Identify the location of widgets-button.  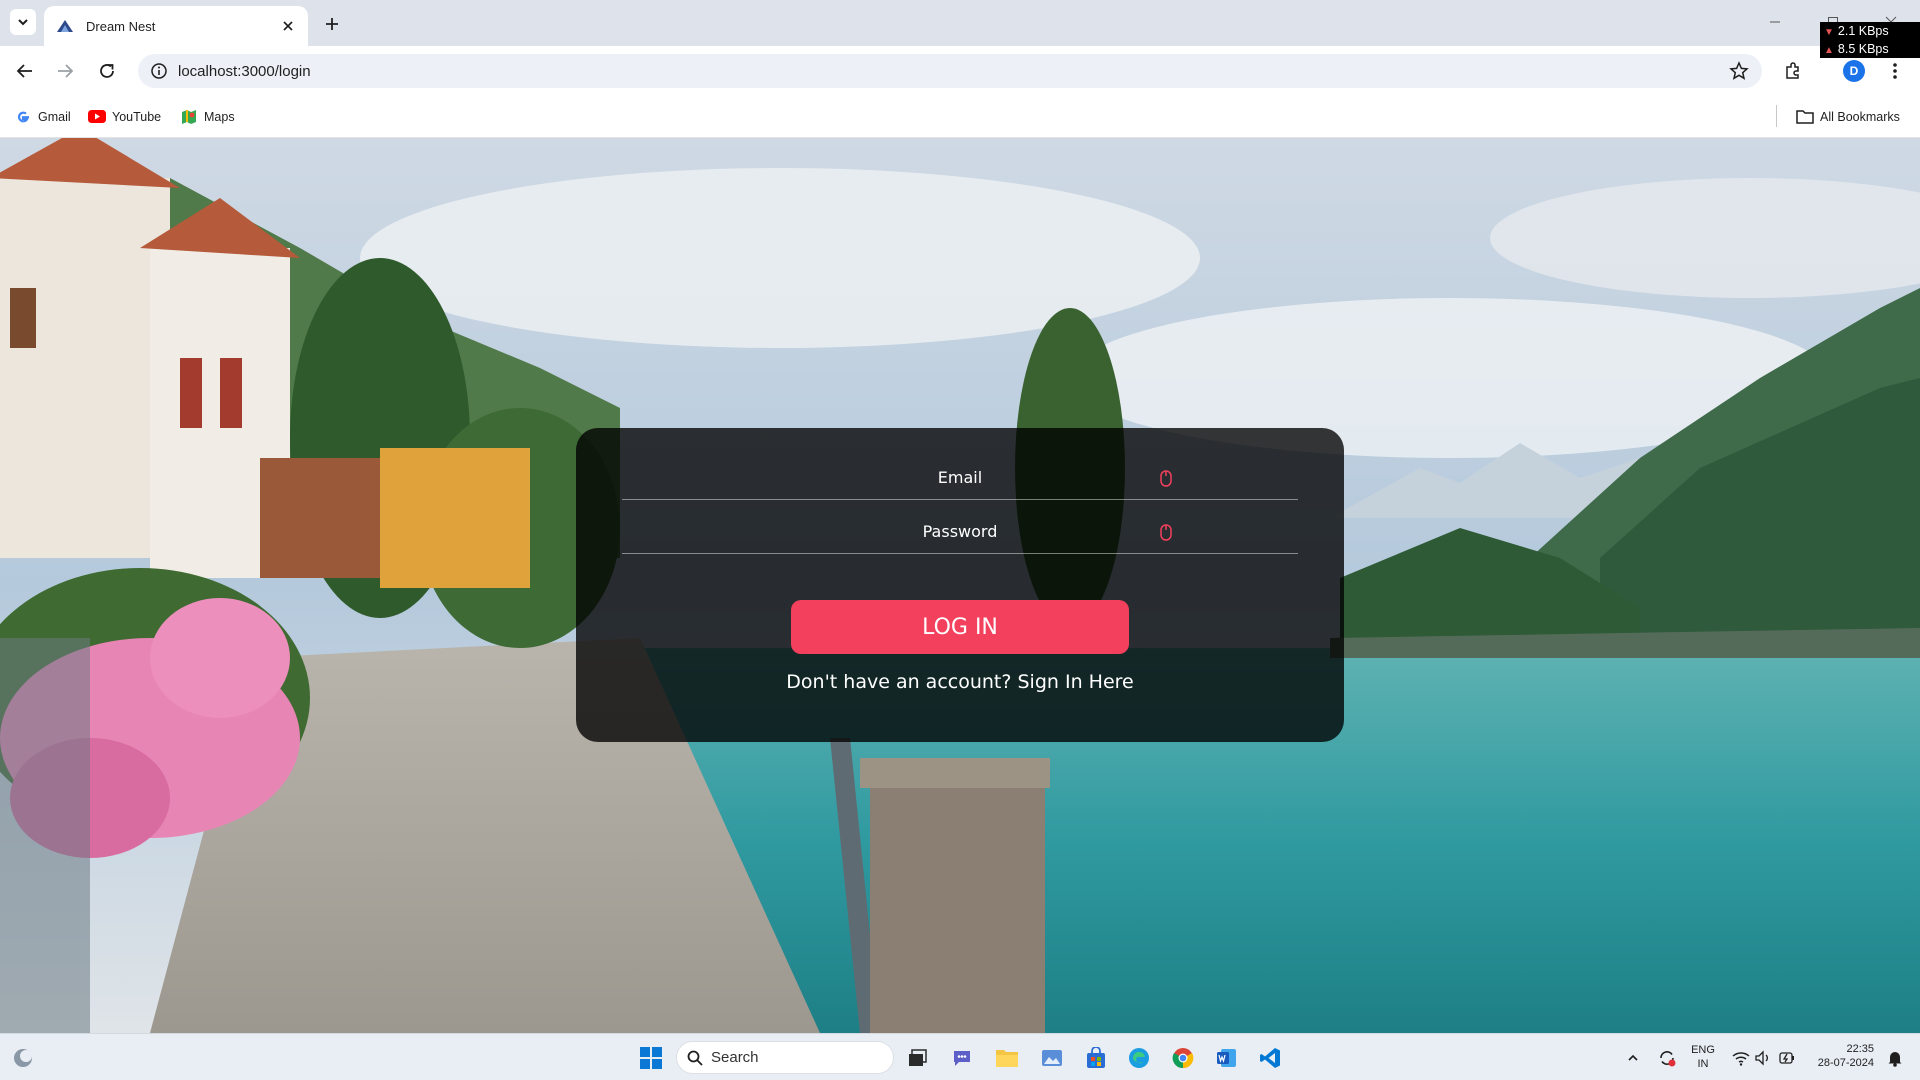
(23, 1058).